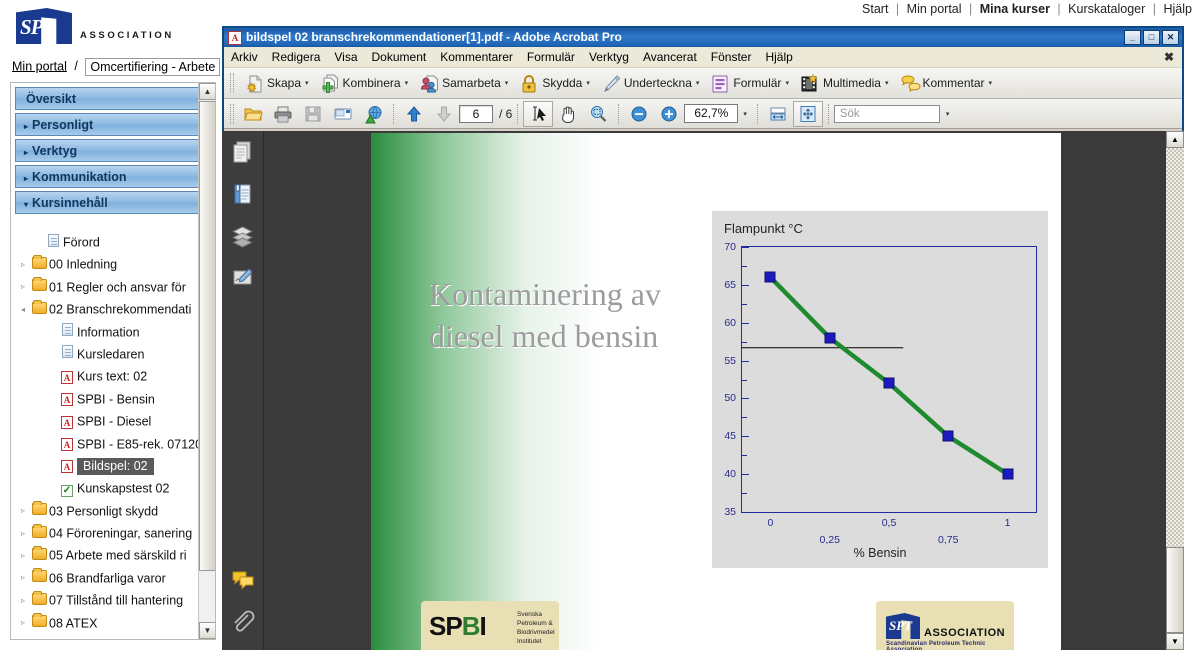 This screenshot has width=1200, height=650. Describe the element at coordinates (669, 114) in the screenshot. I see `zoom-in-button` at that location.